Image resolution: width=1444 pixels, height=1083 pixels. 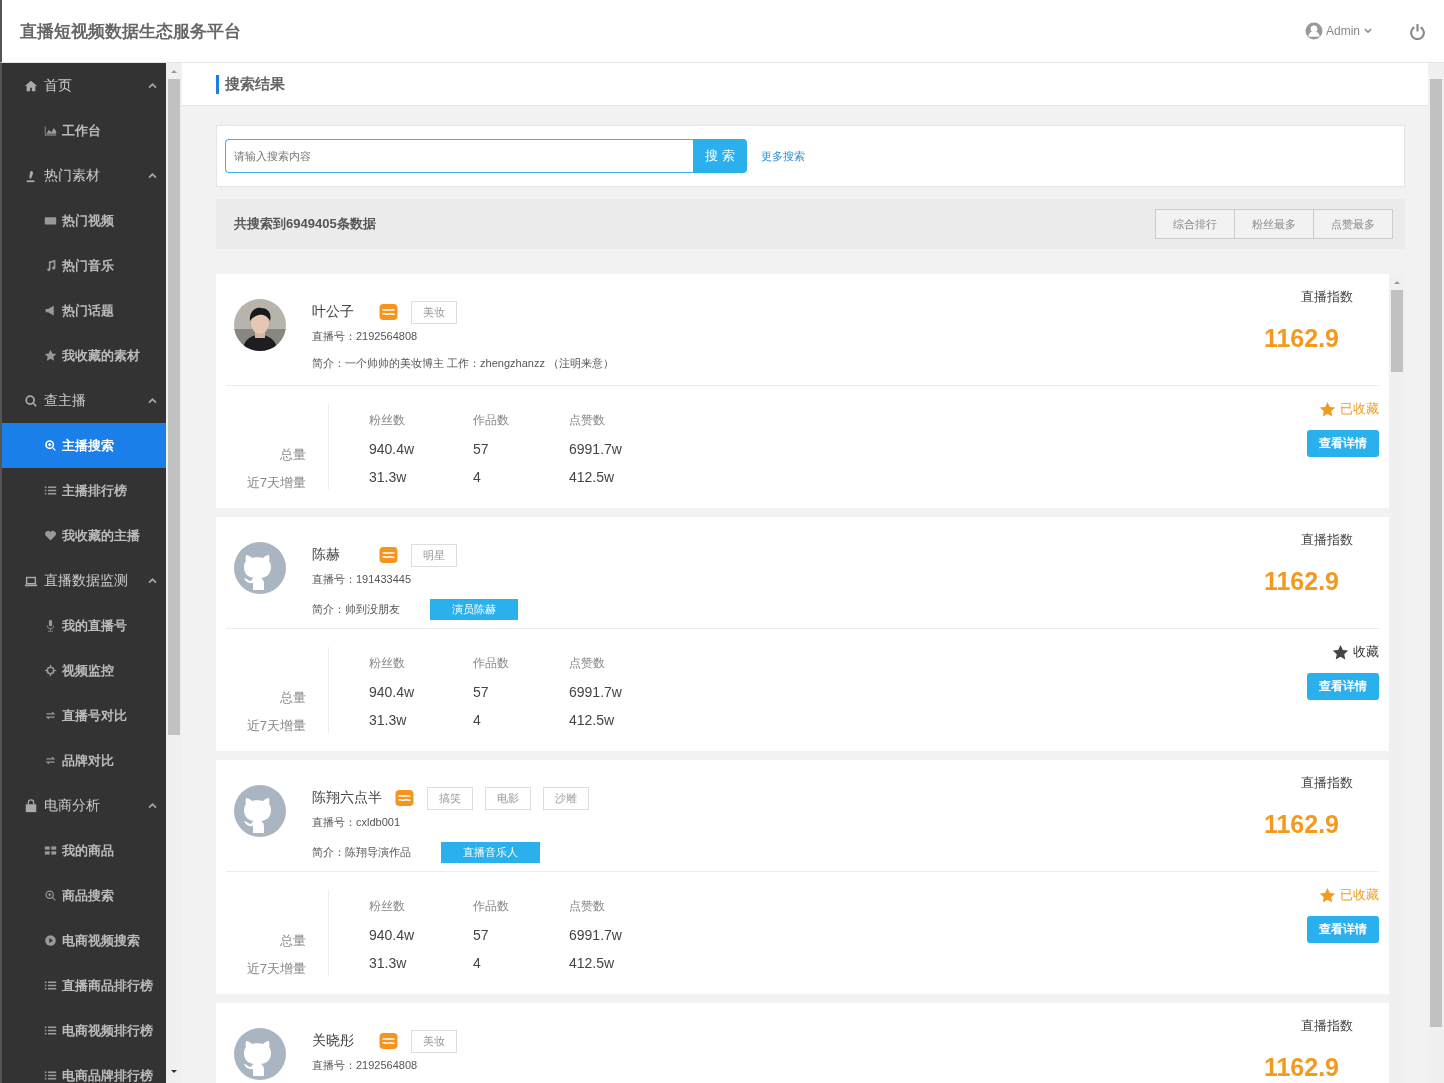 What do you see at coordinates (450, 798) in the screenshot?
I see `category-tag: 搞笑` at bounding box center [450, 798].